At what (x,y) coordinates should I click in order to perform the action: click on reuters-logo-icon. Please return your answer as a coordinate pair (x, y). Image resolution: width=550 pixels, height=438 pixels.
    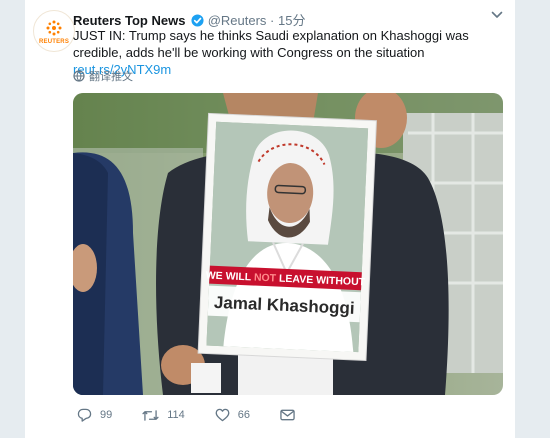
    Looking at the image, I should click on (54, 27).